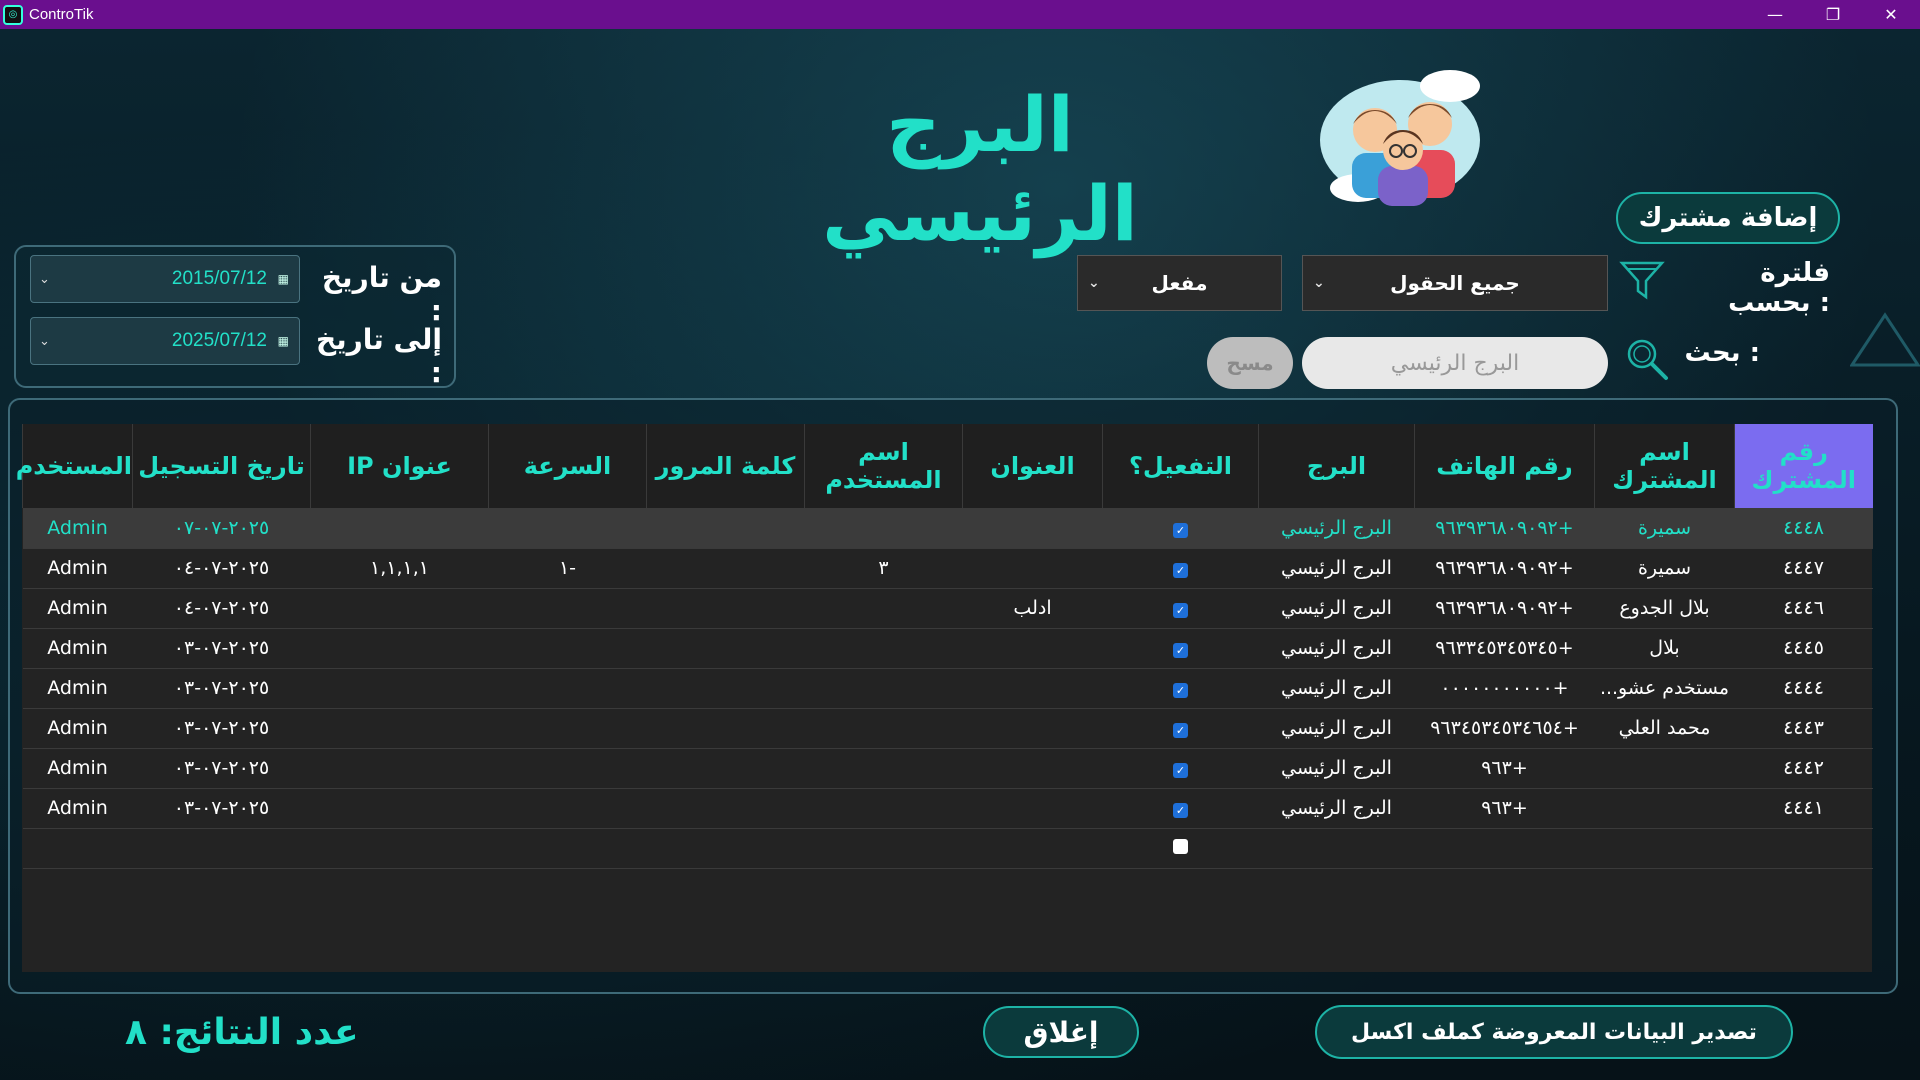  Describe the element at coordinates (1775, 14) in the screenshot. I see `minimize-button: —` at that location.